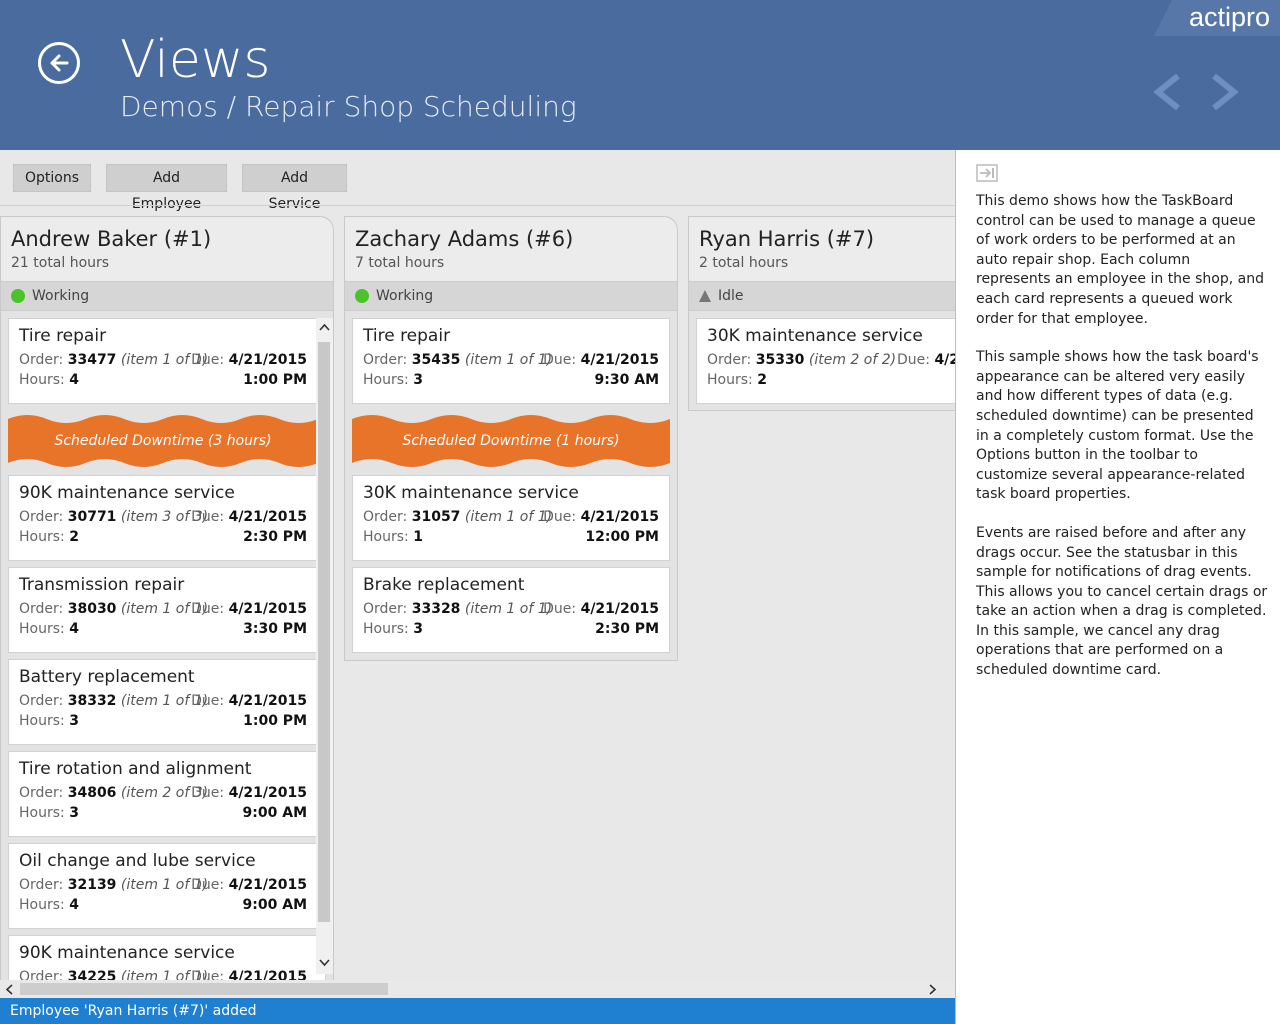 The image size is (1280, 1024). Describe the element at coordinates (1229, 17) in the screenshot. I see `logo: actipro` at that location.